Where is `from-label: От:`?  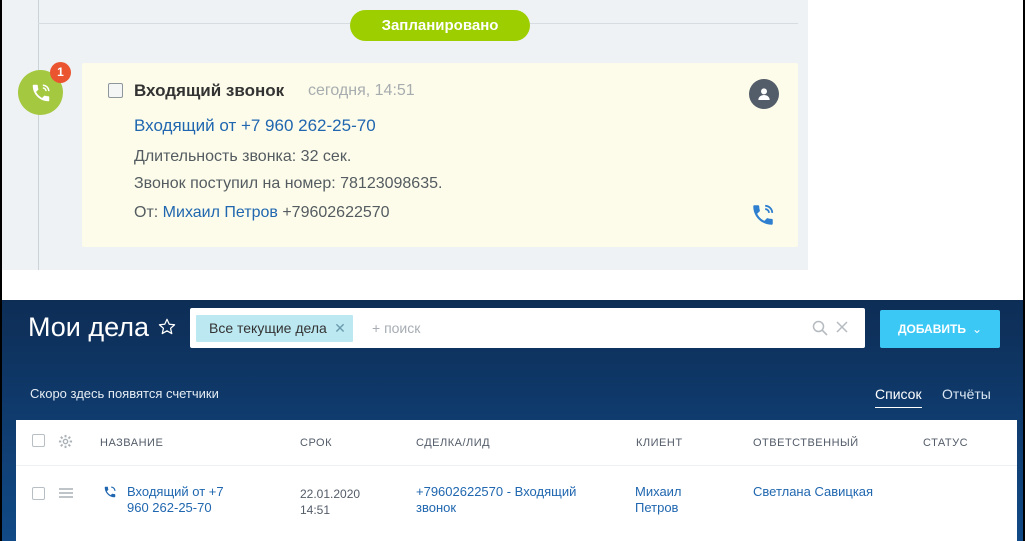
from-label: От: is located at coordinates (146, 212).